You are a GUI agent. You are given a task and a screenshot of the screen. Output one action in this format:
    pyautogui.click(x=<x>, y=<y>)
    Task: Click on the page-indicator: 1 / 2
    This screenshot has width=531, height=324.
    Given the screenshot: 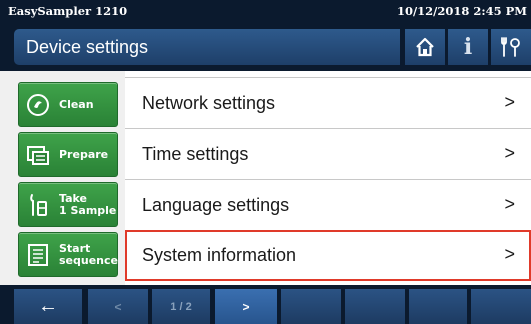 What is the action you would take?
    pyautogui.click(x=181, y=306)
    